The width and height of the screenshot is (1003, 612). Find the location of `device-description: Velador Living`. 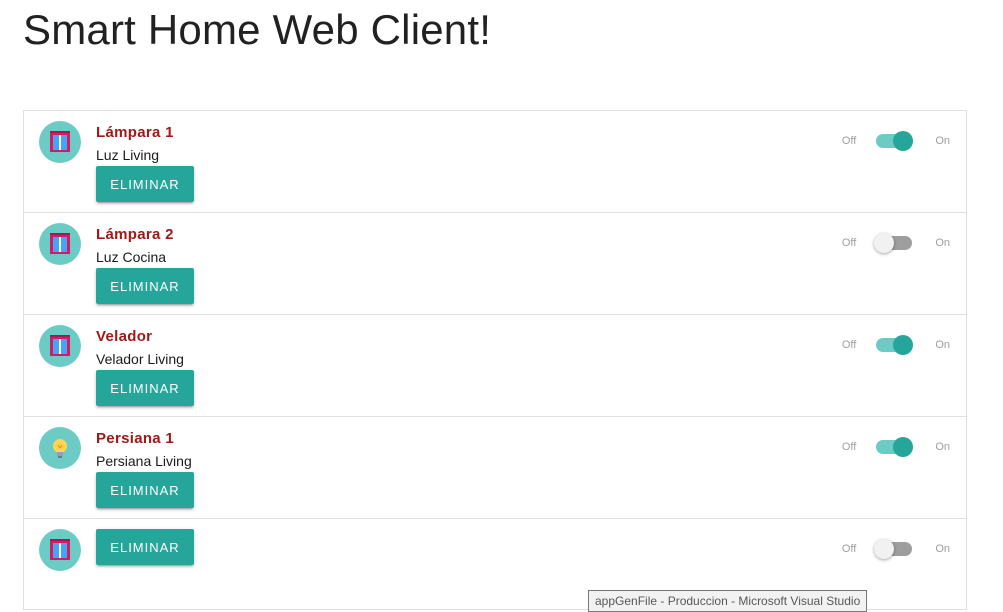

device-description: Velador Living is located at coordinates (140, 359).